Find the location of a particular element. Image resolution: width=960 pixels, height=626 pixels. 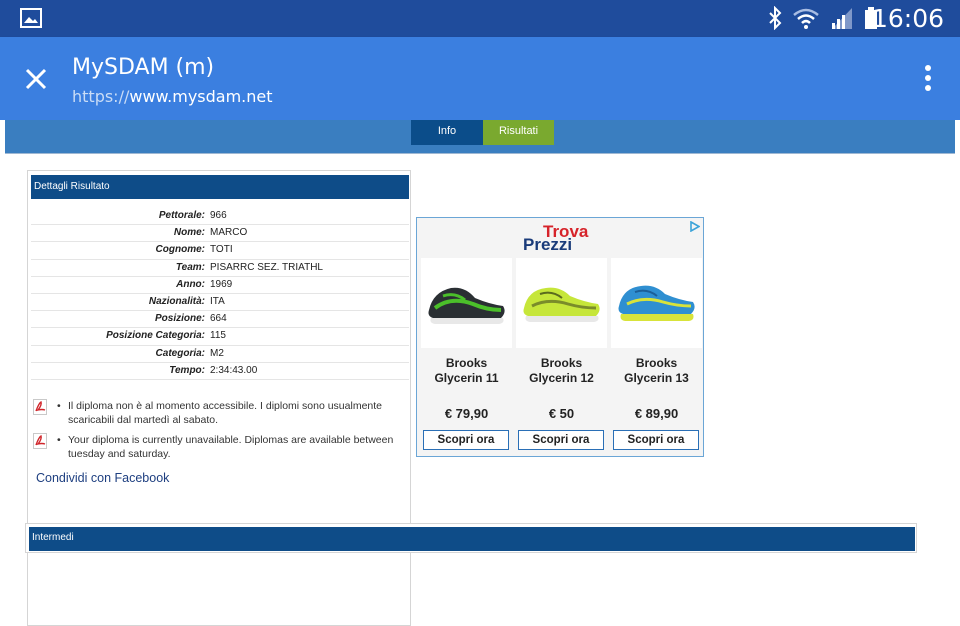

product-name: Brooks Glycerin 11 is located at coordinates (466, 370).